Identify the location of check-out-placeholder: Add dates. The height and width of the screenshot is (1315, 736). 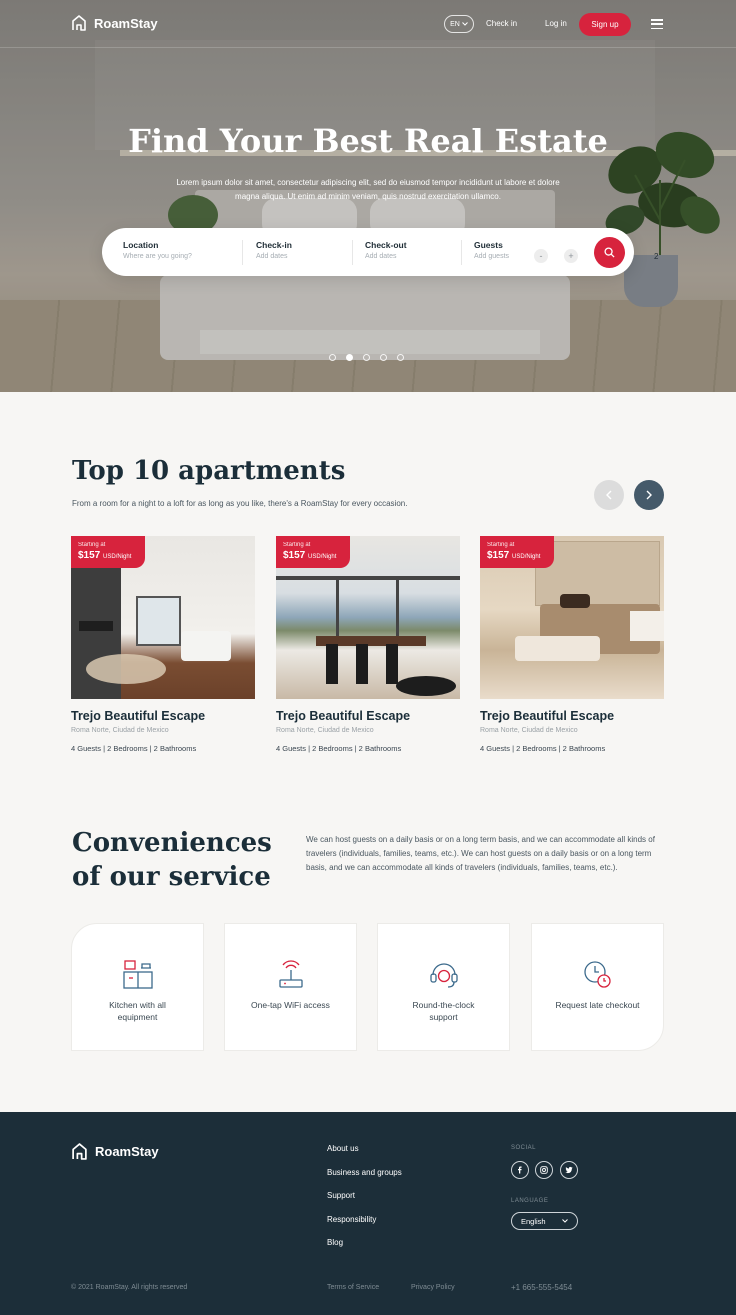
(381, 256).